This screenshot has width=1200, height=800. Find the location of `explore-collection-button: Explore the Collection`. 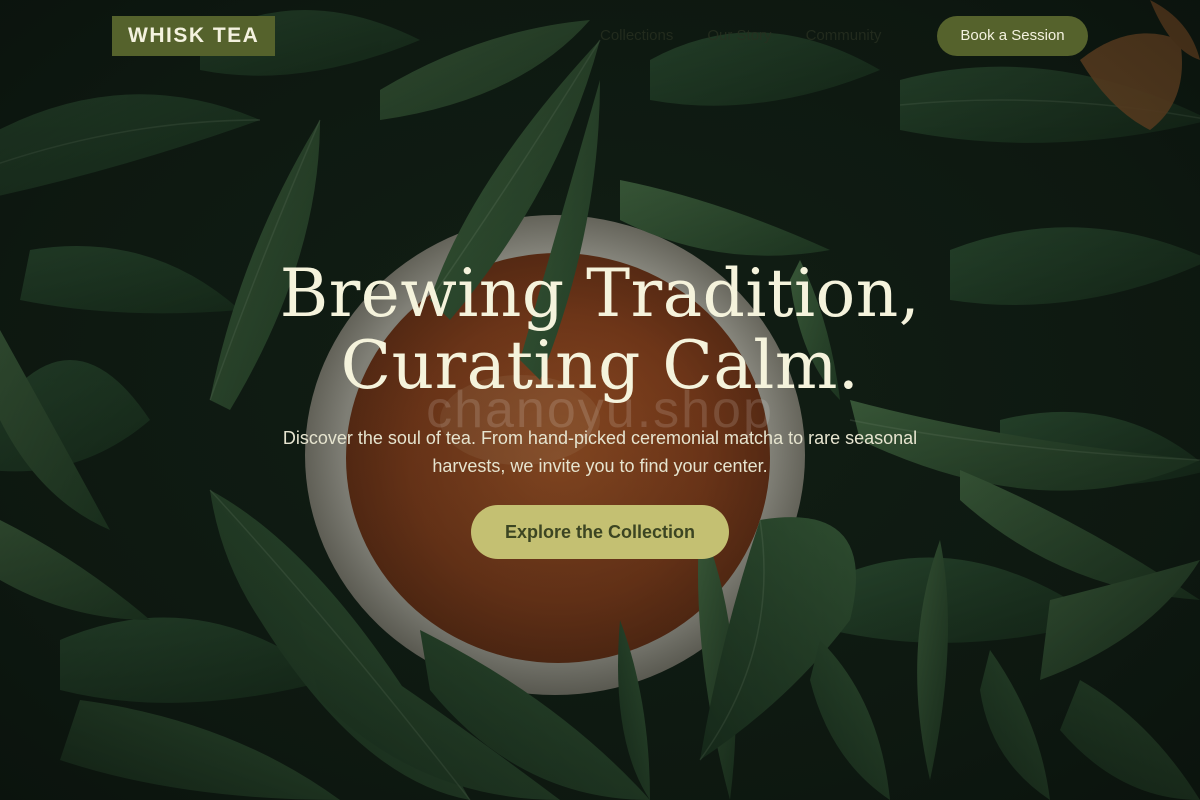

explore-collection-button: Explore the Collection is located at coordinates (600, 532).